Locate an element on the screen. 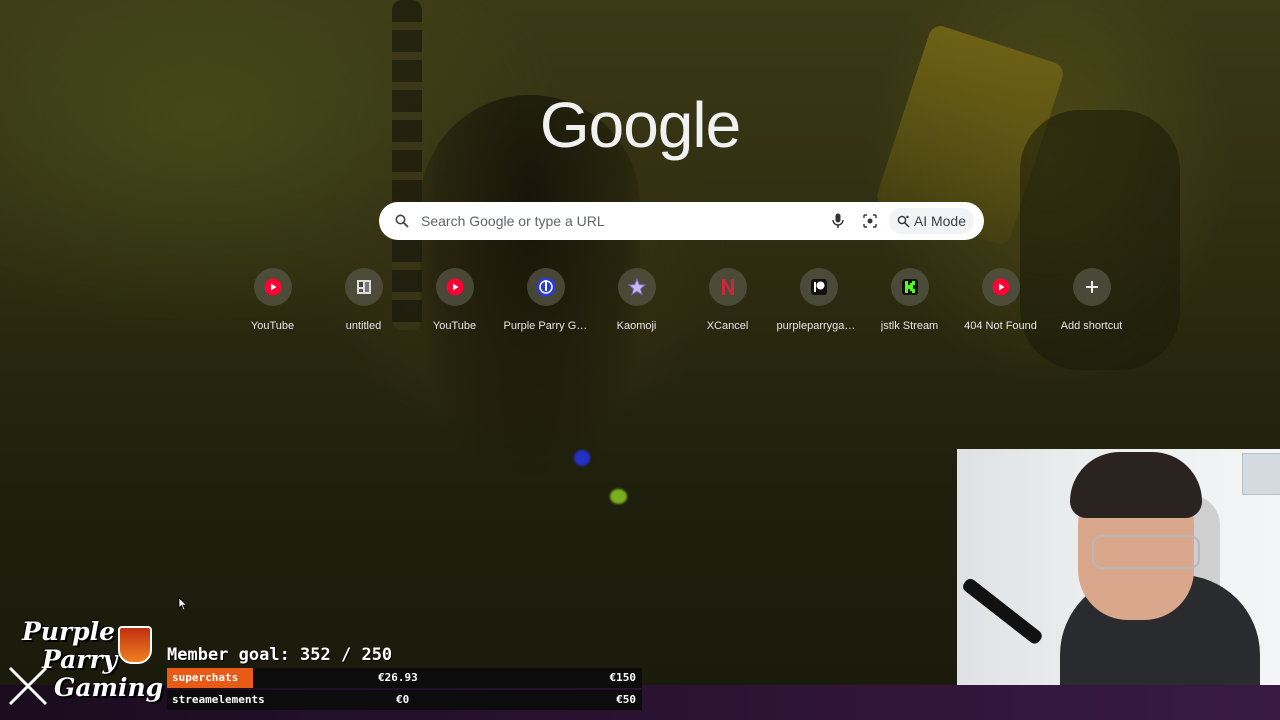 The width and height of the screenshot is (1280, 720). mouse-cursor-icon is located at coordinates (183, 604).